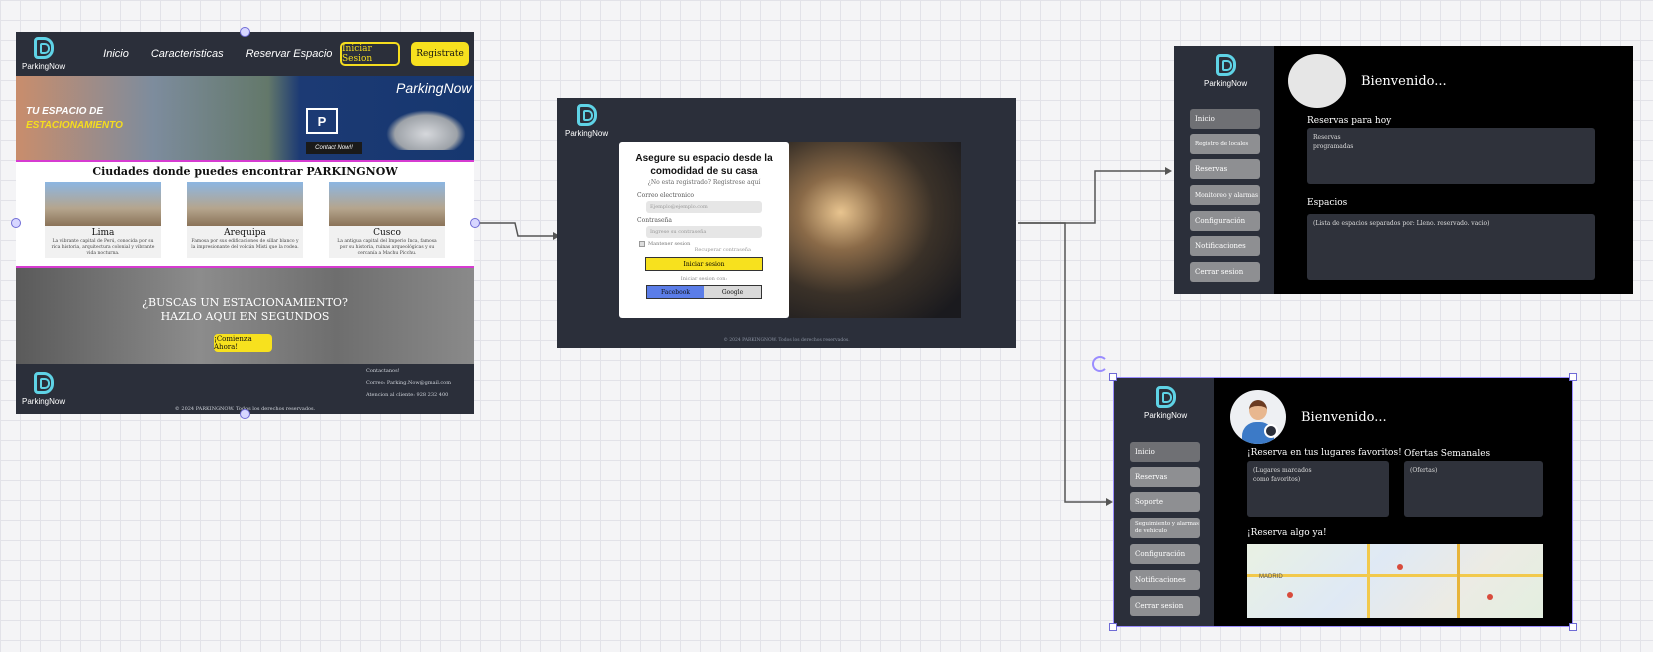  I want to click on user-logo: ParkingNow, so click(1165, 403).